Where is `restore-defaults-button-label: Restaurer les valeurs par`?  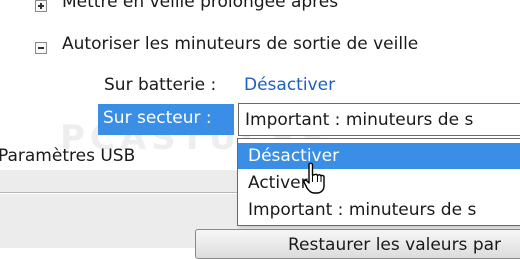 restore-defaults-button-label: Restaurer les valeurs par is located at coordinates (395, 245).